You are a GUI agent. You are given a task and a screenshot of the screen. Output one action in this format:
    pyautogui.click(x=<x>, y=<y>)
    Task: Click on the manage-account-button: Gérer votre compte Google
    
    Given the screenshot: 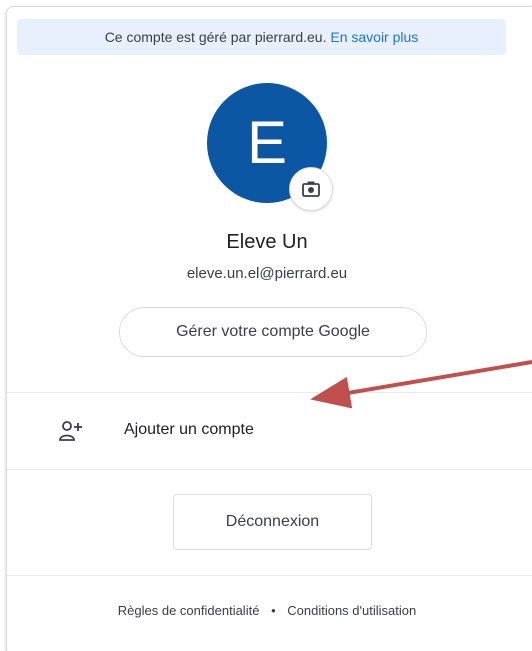 What is the action you would take?
    pyautogui.click(x=273, y=332)
    